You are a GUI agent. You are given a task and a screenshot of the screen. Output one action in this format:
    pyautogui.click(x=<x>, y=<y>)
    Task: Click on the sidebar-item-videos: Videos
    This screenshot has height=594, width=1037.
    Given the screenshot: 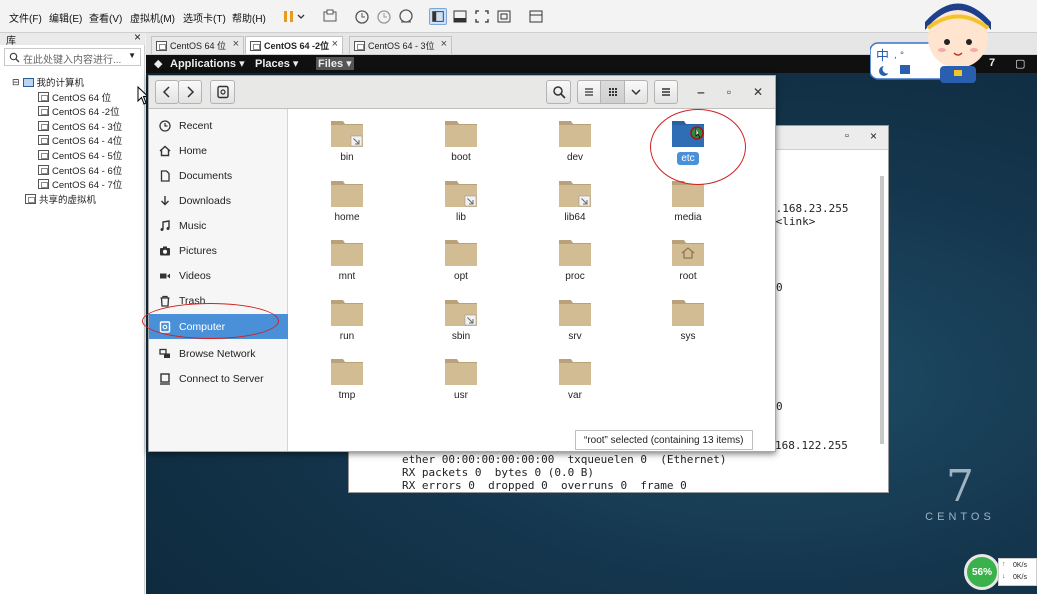 What is the action you would take?
    pyautogui.click(x=218, y=275)
    